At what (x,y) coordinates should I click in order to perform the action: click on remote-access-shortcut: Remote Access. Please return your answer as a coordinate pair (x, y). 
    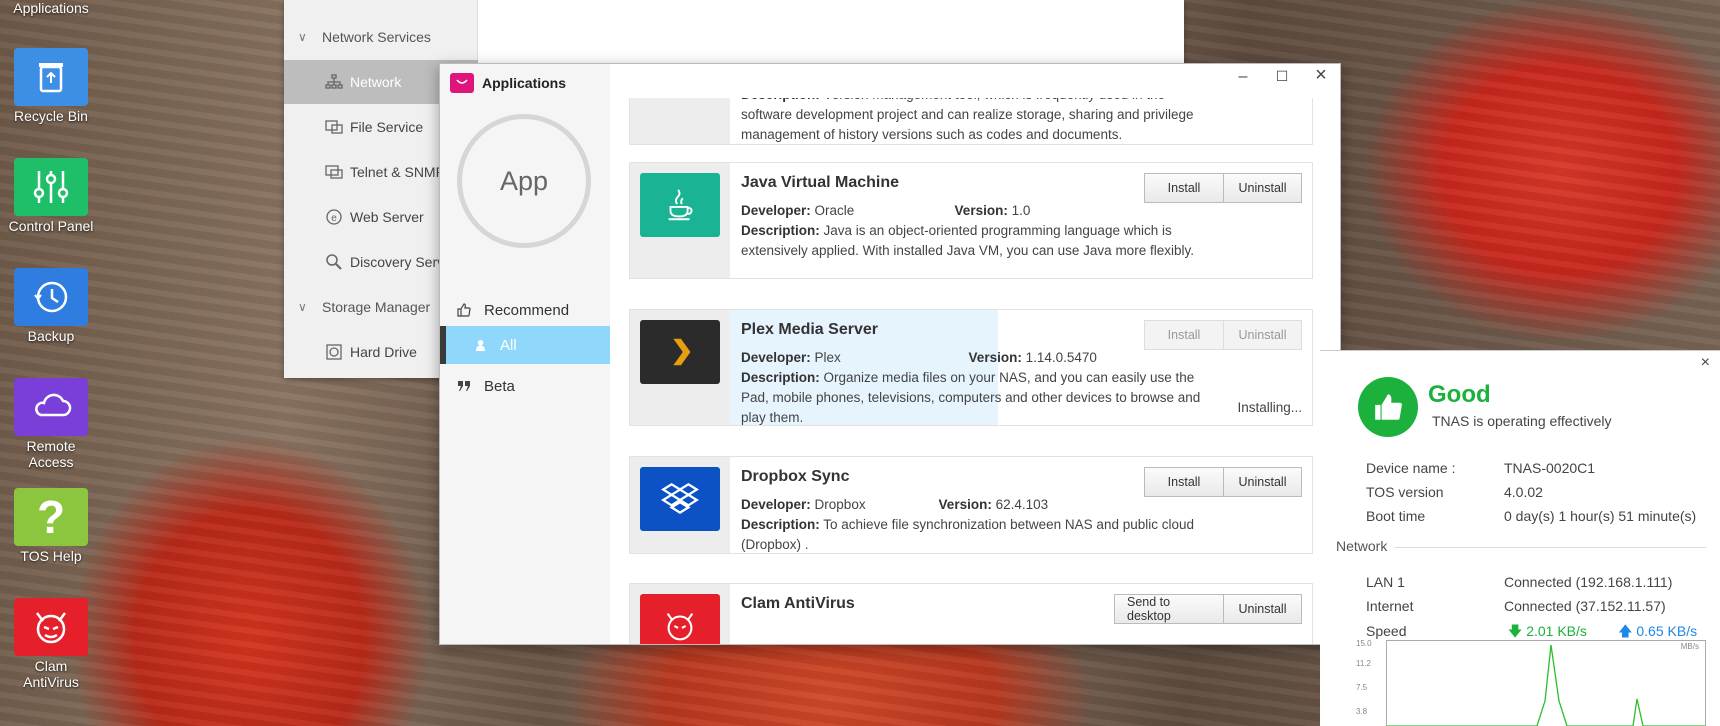
    Looking at the image, I should click on (51, 424).